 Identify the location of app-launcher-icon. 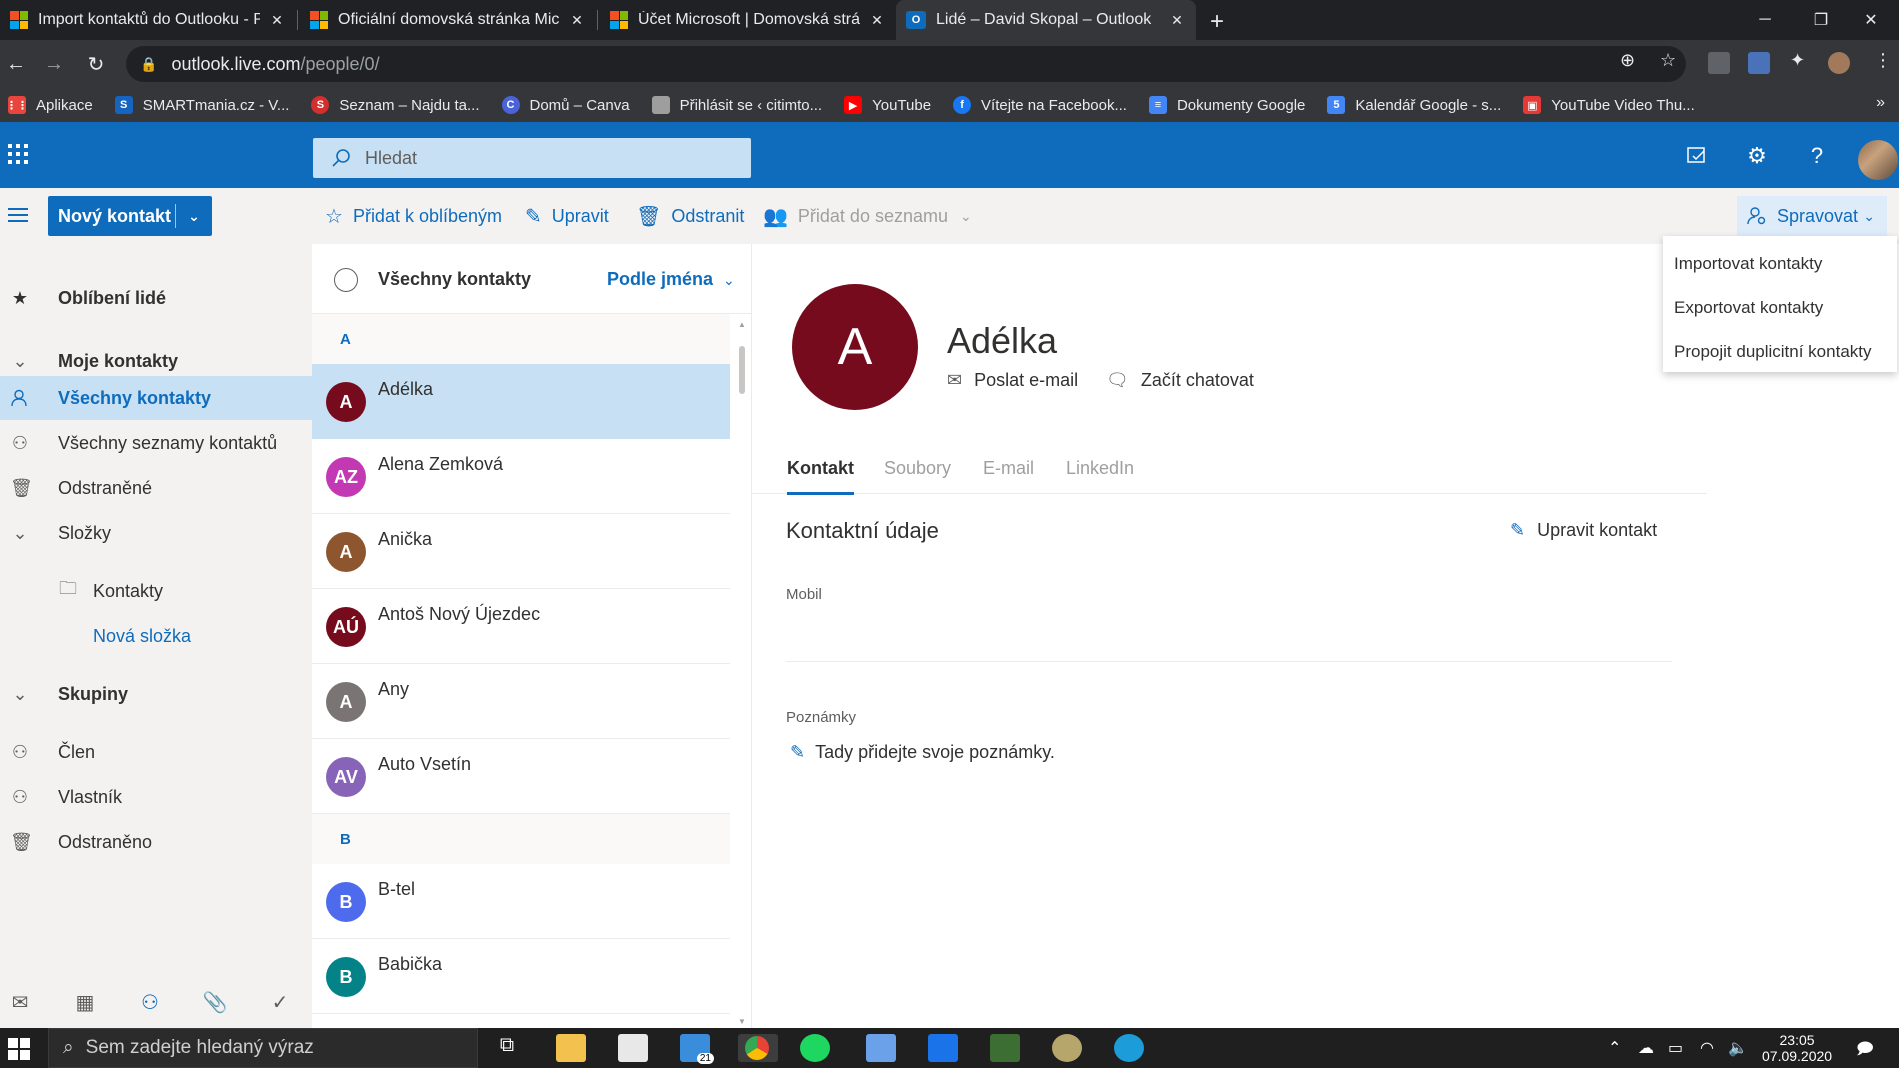
(18, 154).